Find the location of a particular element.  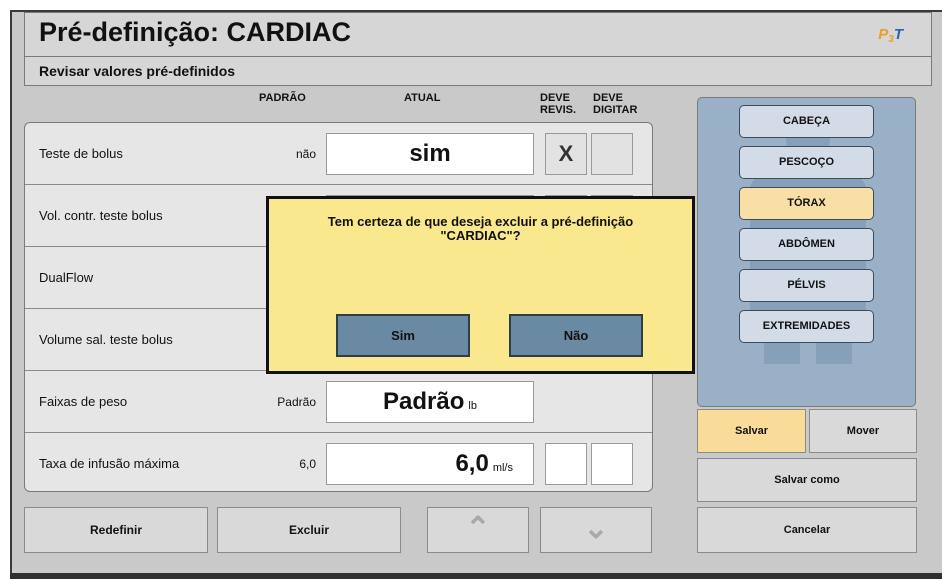

region-head-button: CABEÇA is located at coordinates (806, 121).